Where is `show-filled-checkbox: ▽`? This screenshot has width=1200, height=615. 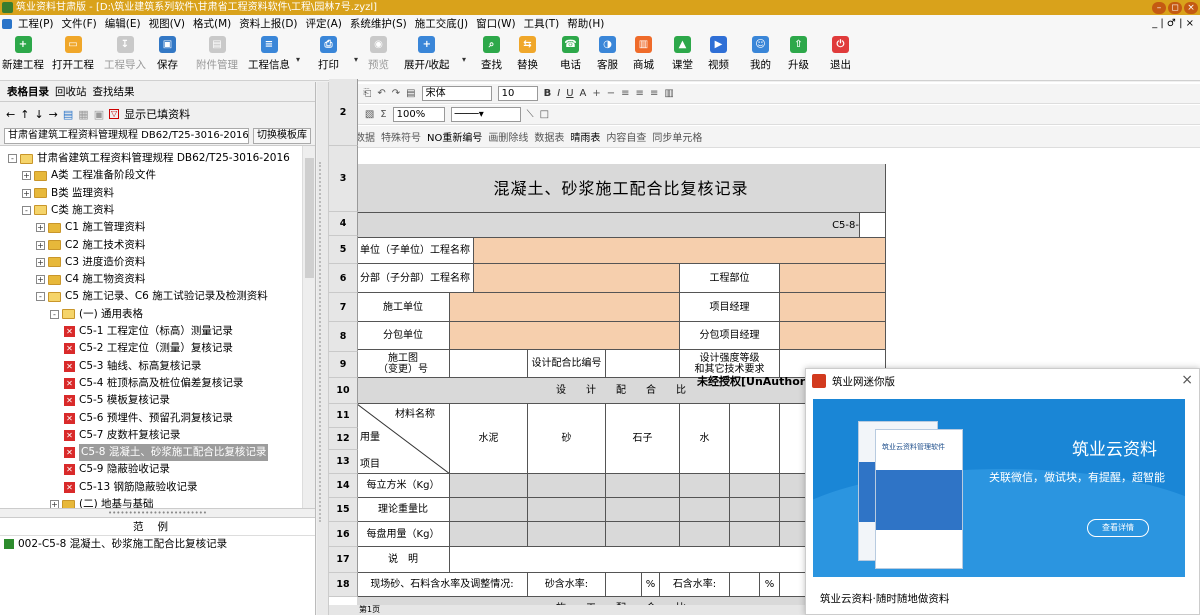
show-filled-checkbox: ▽ is located at coordinates (114, 114).